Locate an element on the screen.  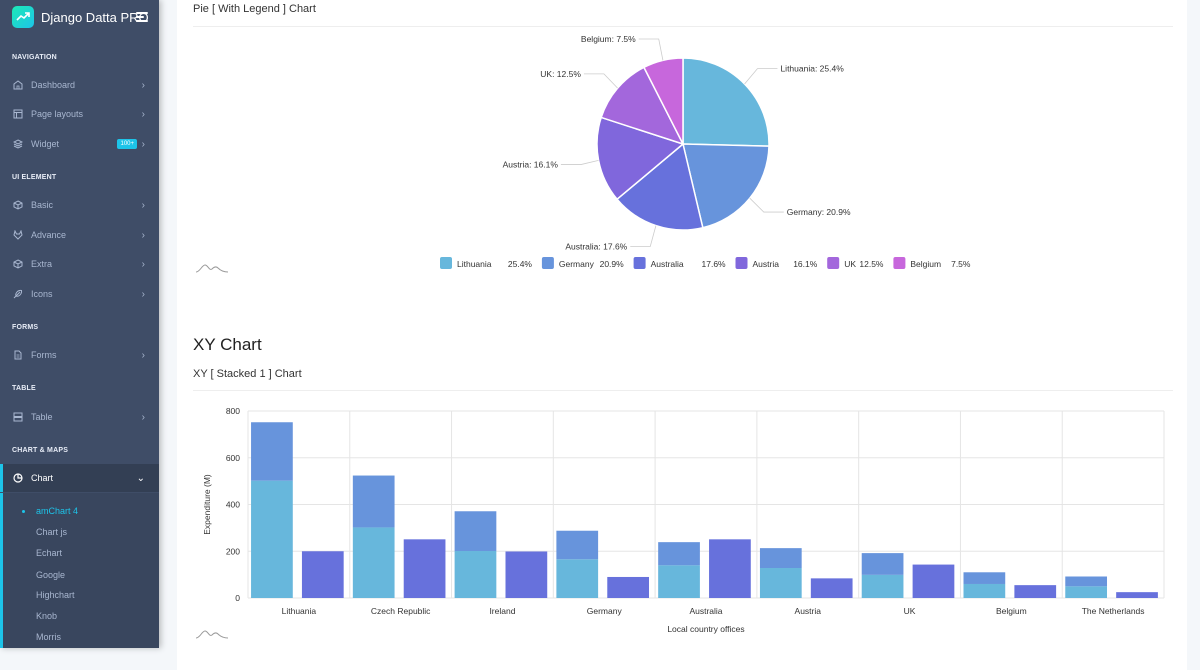
submenu-item-morris: Morris is located at coordinates (48, 637).